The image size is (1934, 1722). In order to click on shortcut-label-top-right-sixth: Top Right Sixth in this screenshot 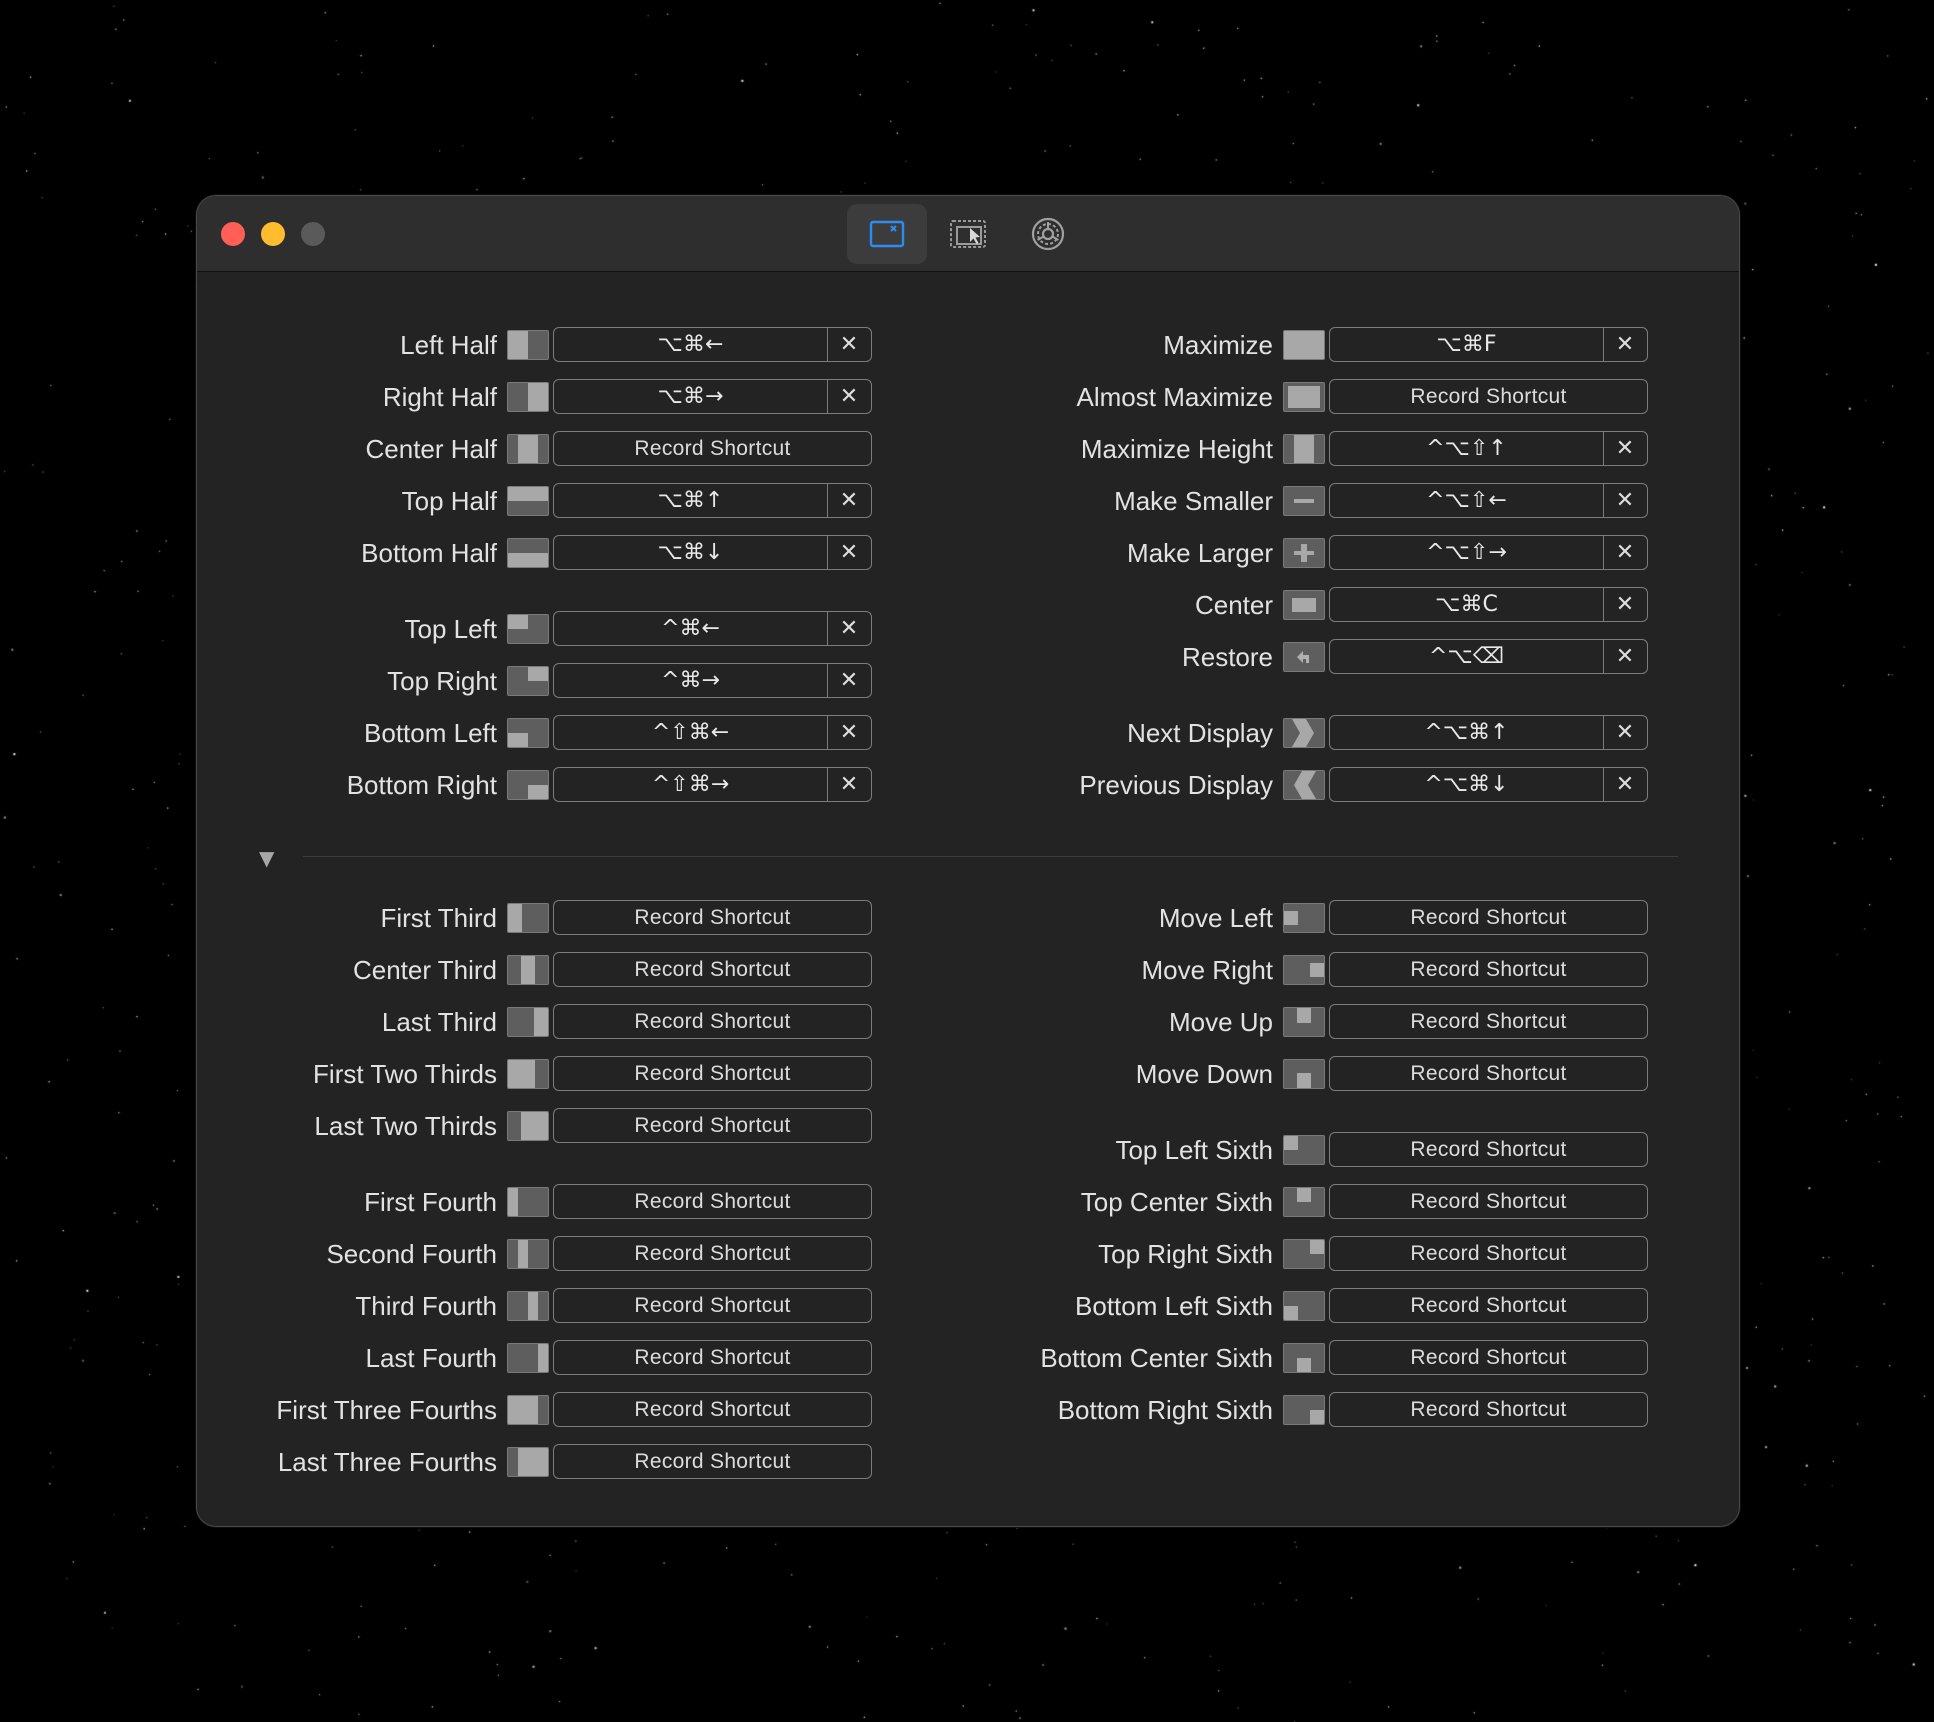, I will do `click(1185, 1254)`.